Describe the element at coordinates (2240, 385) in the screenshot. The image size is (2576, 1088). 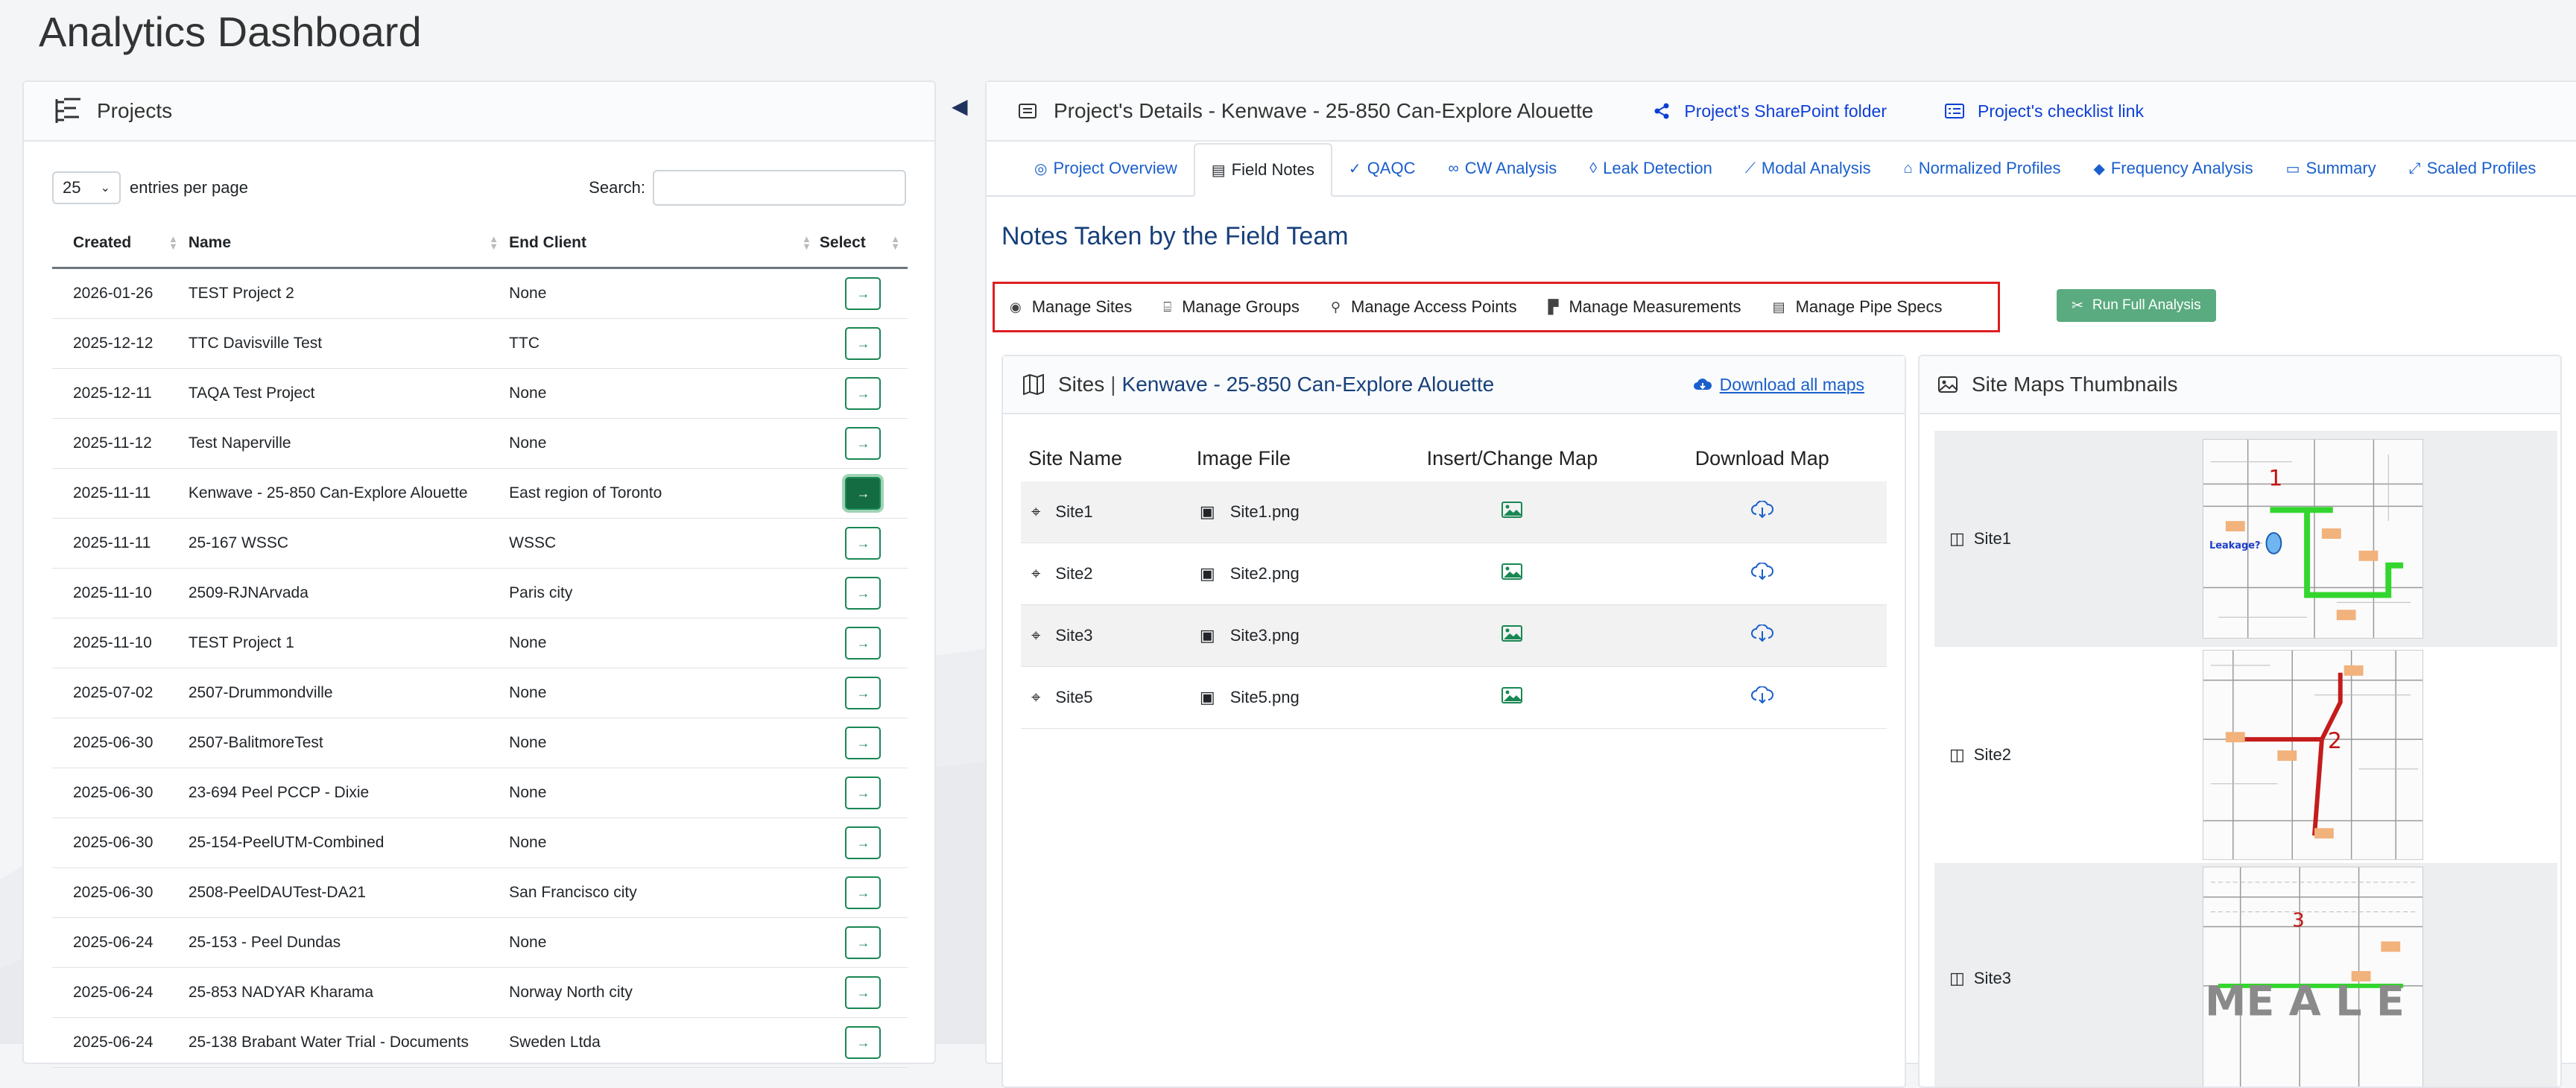
I see `thumbnails-header: Site Maps Thumbnails` at that location.